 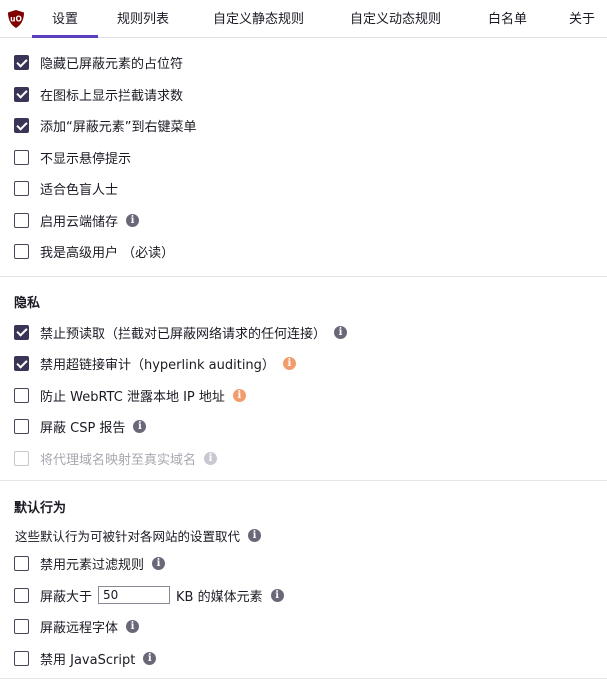 What do you see at coordinates (27, 303) in the screenshot?
I see `section-title: 隐私` at bounding box center [27, 303].